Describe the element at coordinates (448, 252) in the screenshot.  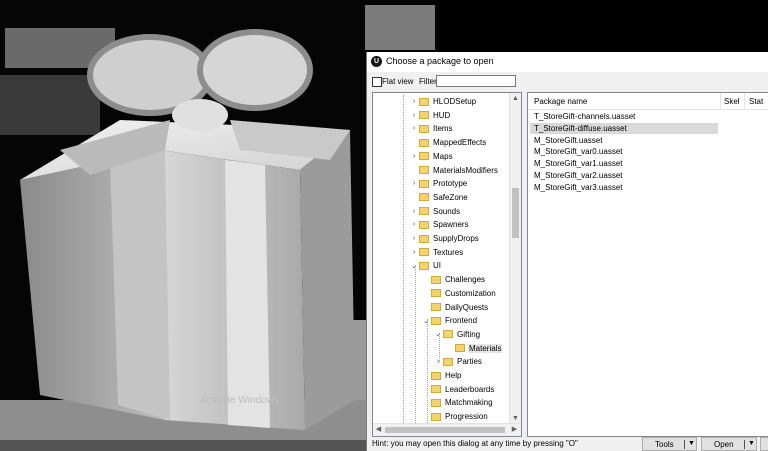
I see `tree-item-label: Textures` at that location.